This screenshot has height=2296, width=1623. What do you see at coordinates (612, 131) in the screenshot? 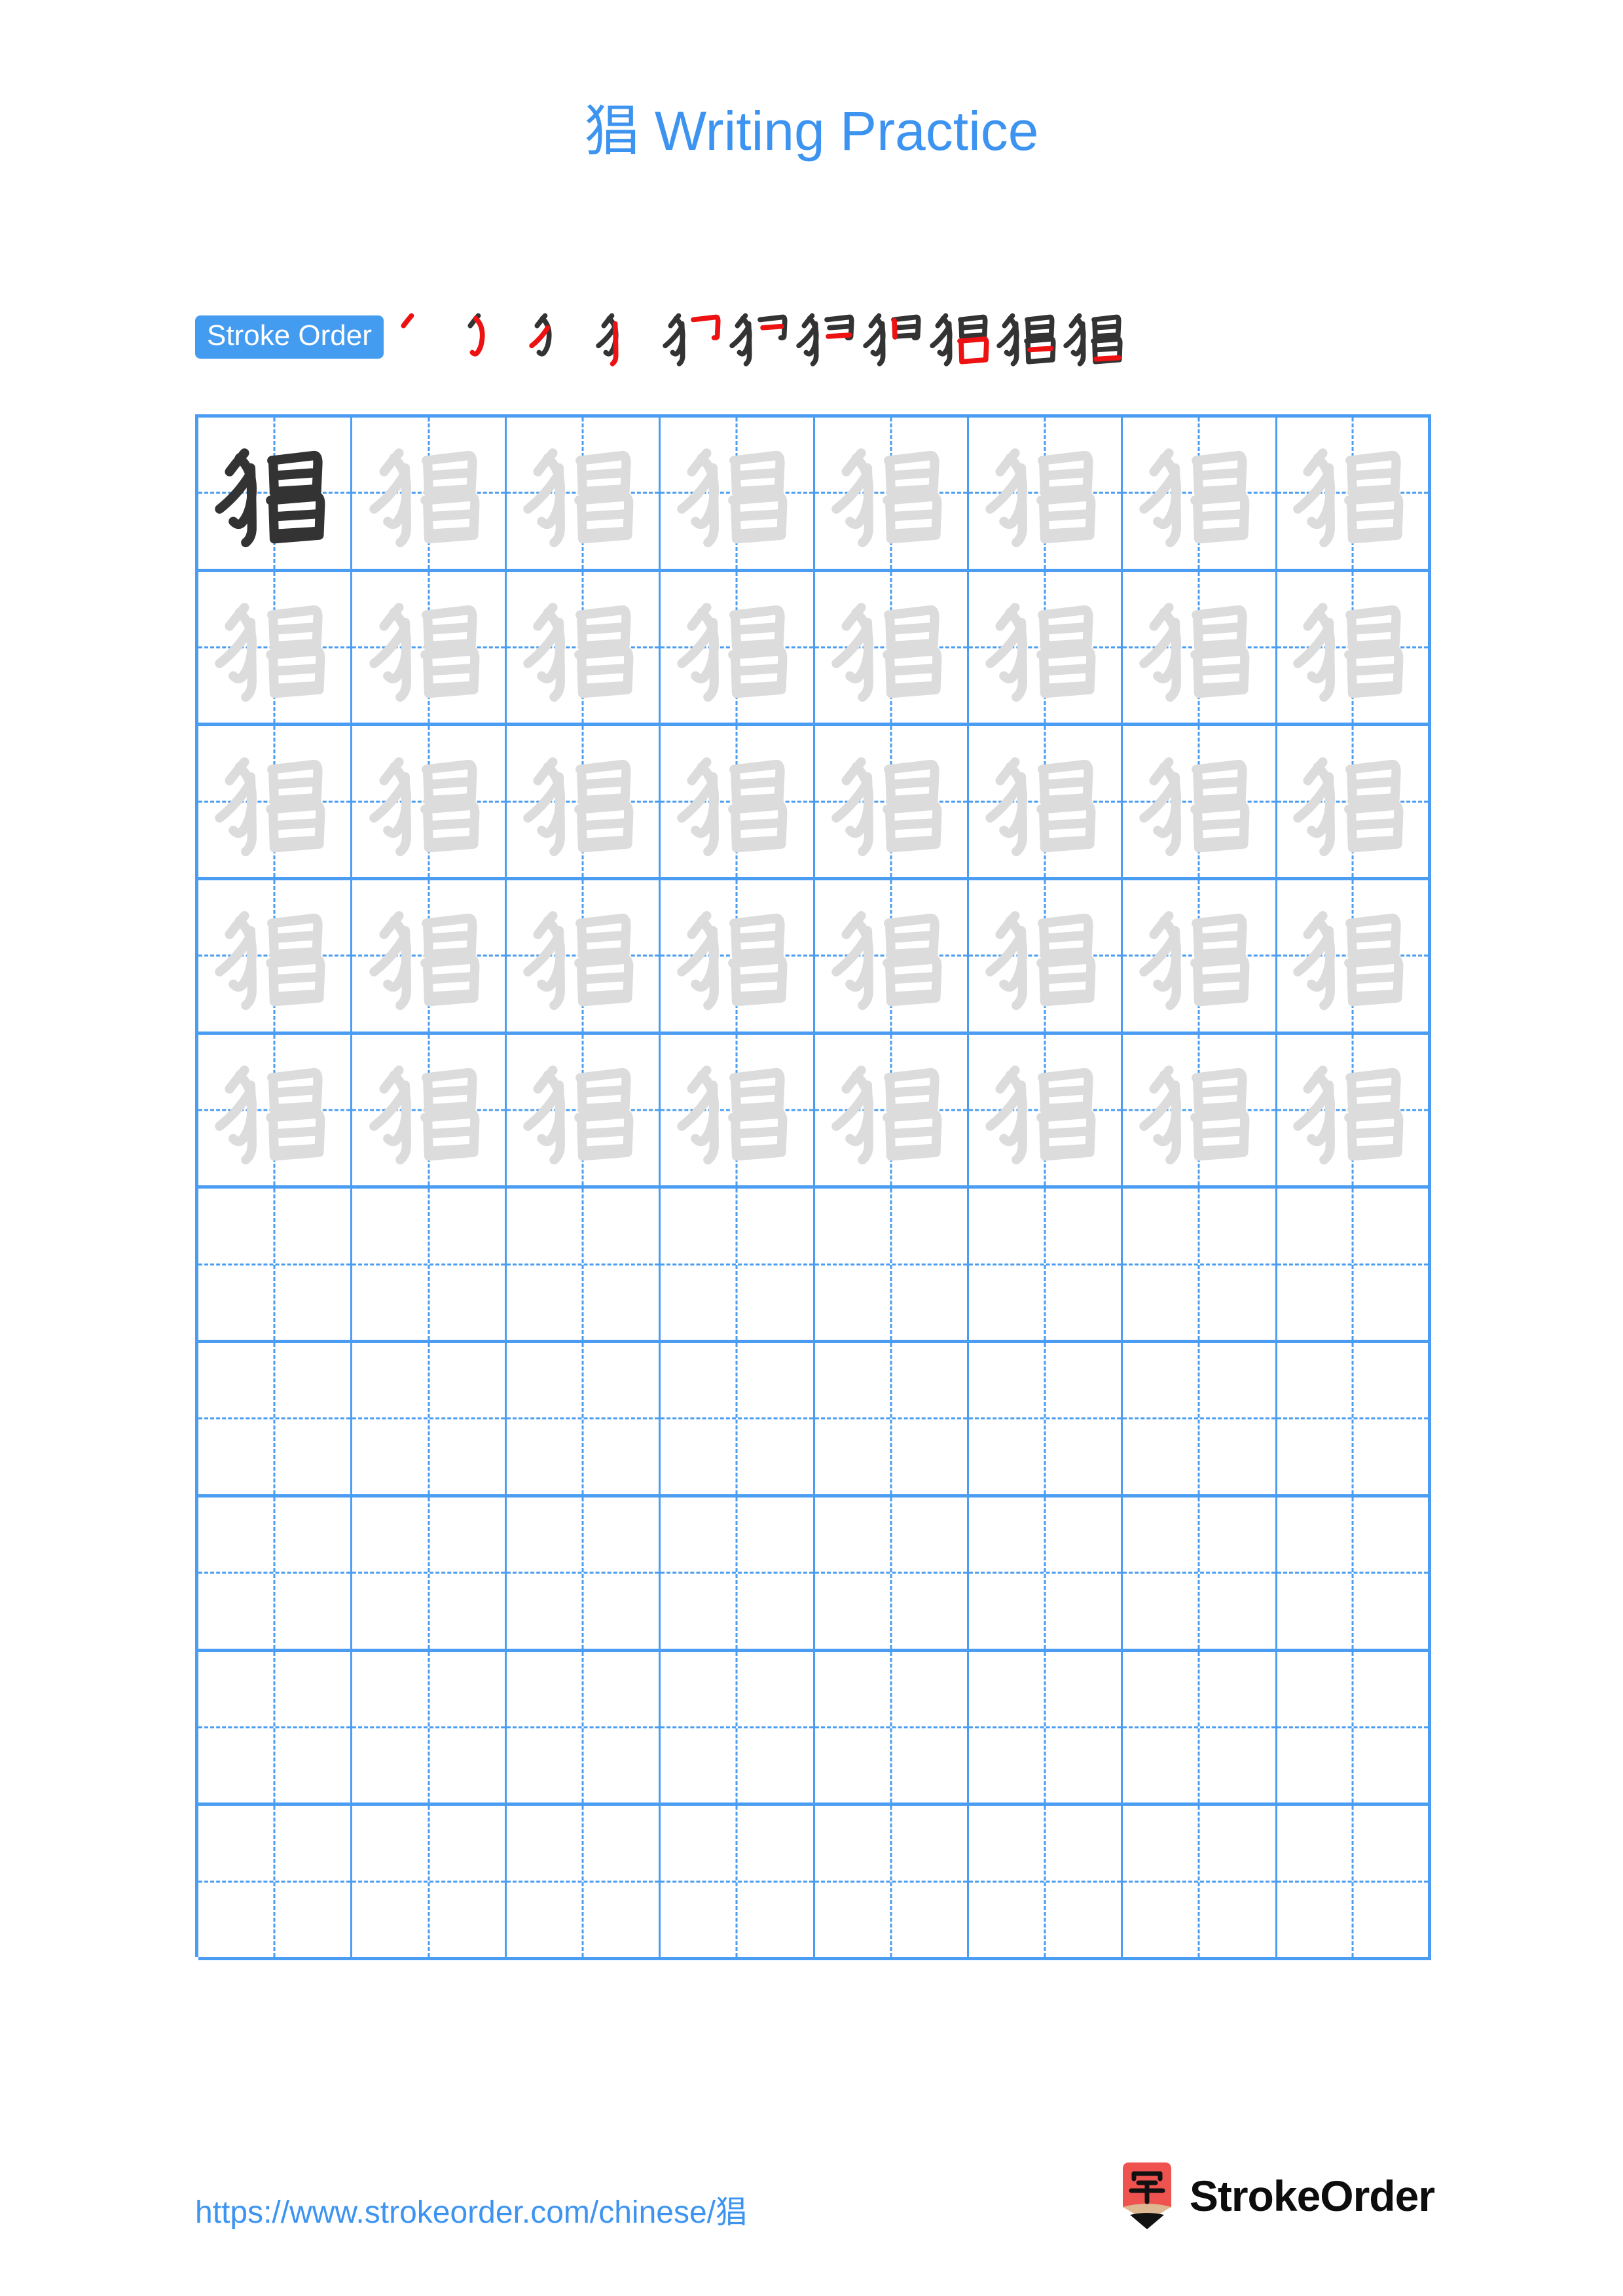
I see `page-title-character: 猖` at bounding box center [612, 131].